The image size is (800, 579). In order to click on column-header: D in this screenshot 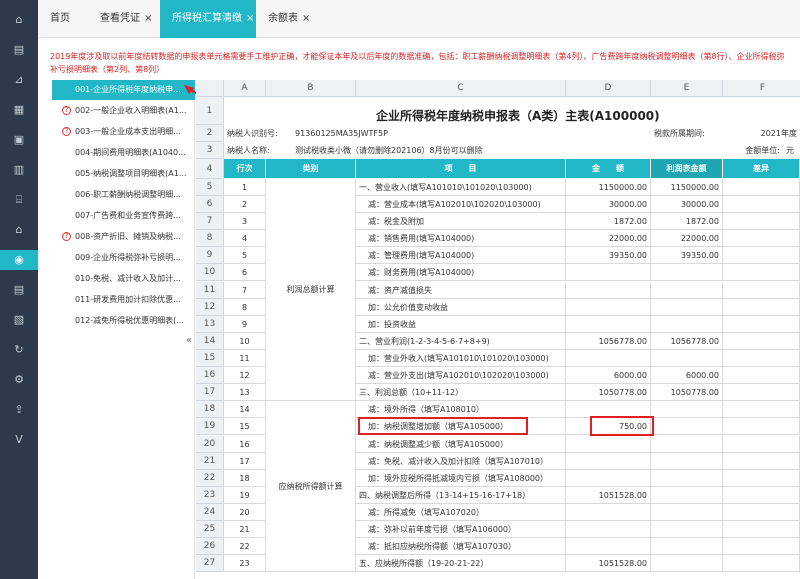, I will do `click(608, 88)`.